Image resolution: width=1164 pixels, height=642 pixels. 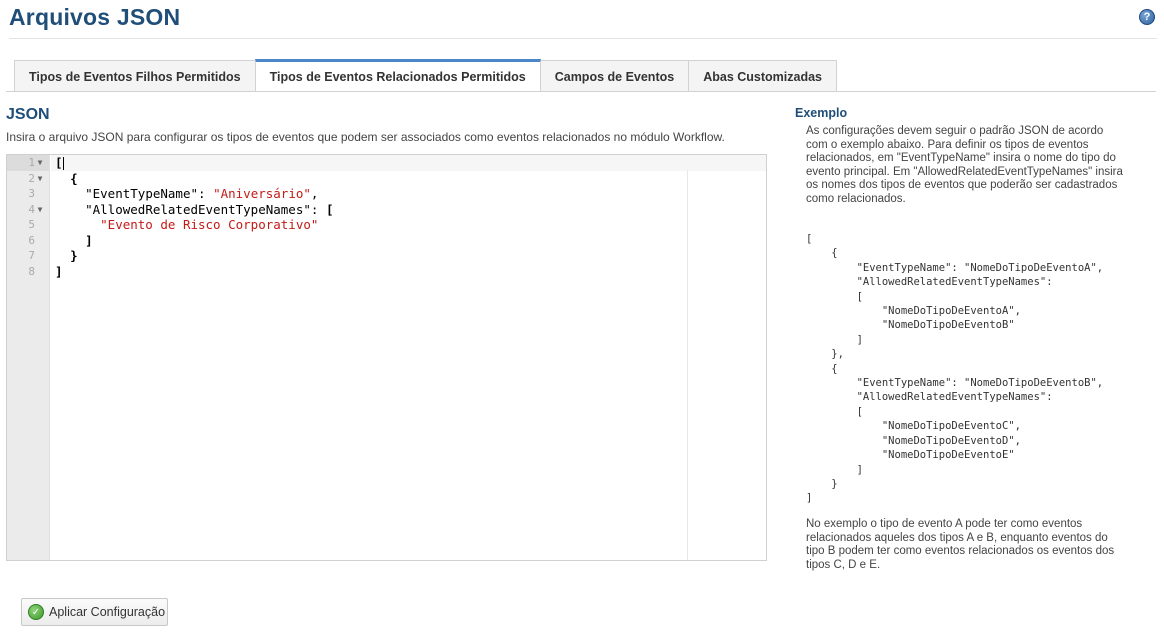 I want to click on gutter-line: 4 ▼, so click(x=28, y=210).